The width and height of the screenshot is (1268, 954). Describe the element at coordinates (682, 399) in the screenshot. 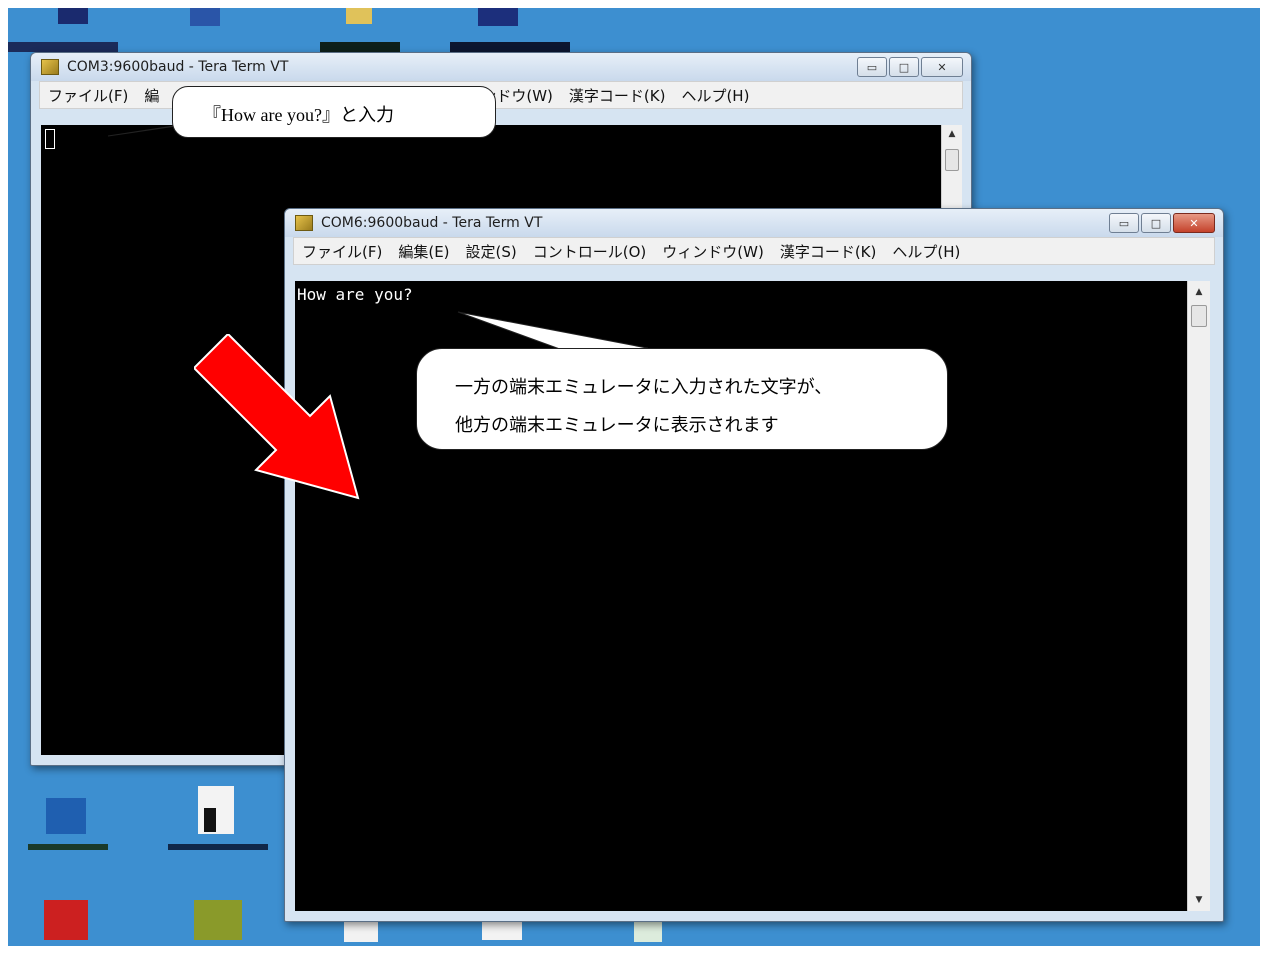

I see `callout-explain: 一方の端末エミュレータに入力された文字が、 他方の端末エミュレータに表示されます` at that location.